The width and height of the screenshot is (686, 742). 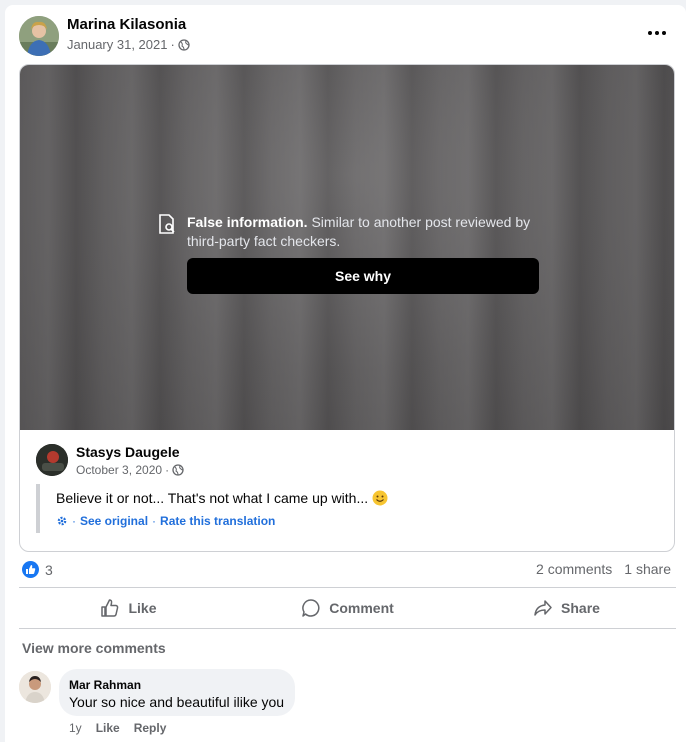 What do you see at coordinates (177, 702) in the screenshot?
I see `comment-text: Your so nice and beautiful ilike you` at bounding box center [177, 702].